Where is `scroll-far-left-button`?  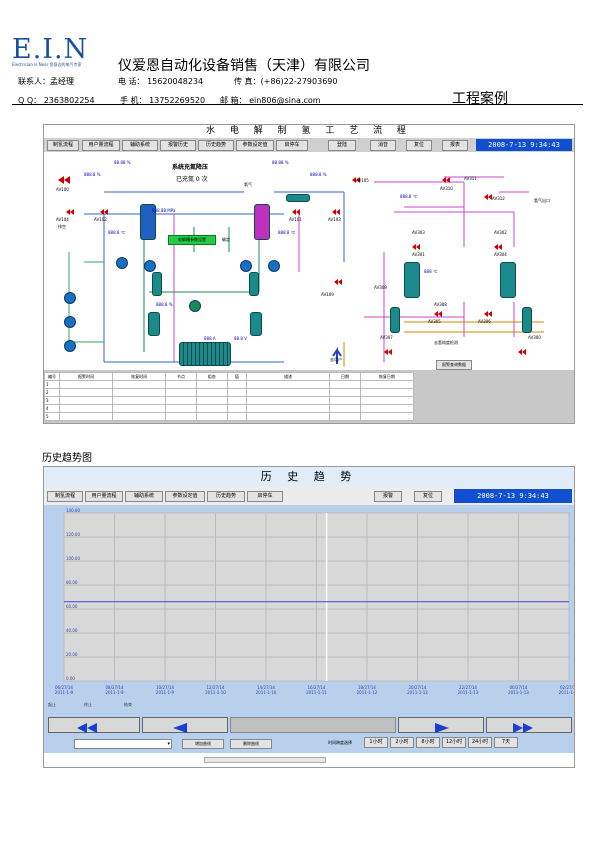
scroll-far-left-button is located at coordinates (94, 725).